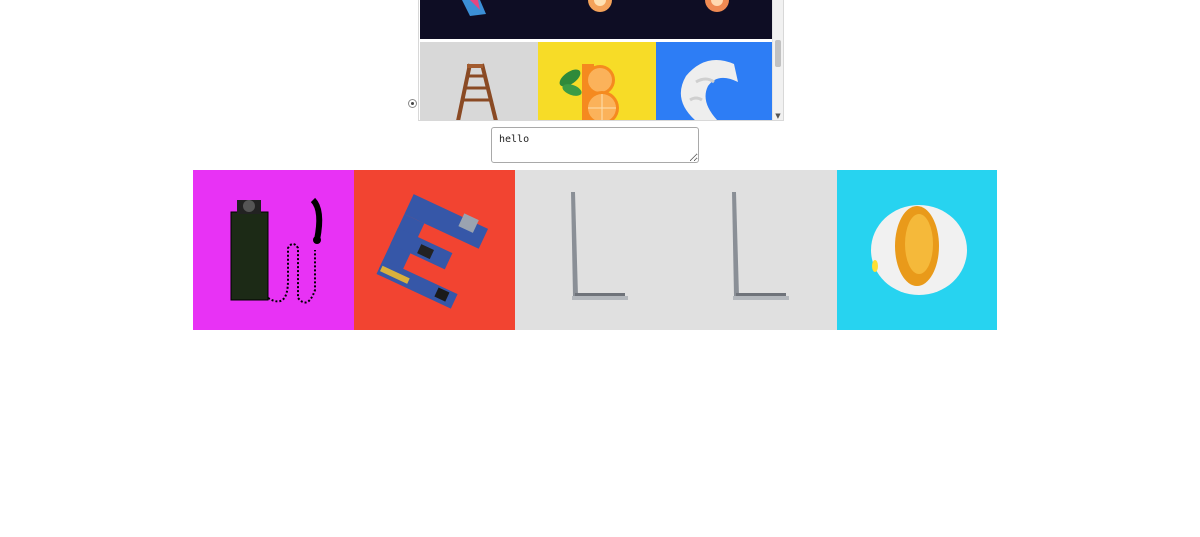 This screenshot has width=1200, height=537. Describe the element at coordinates (595, 145) in the screenshot. I see `text-input` at that location.